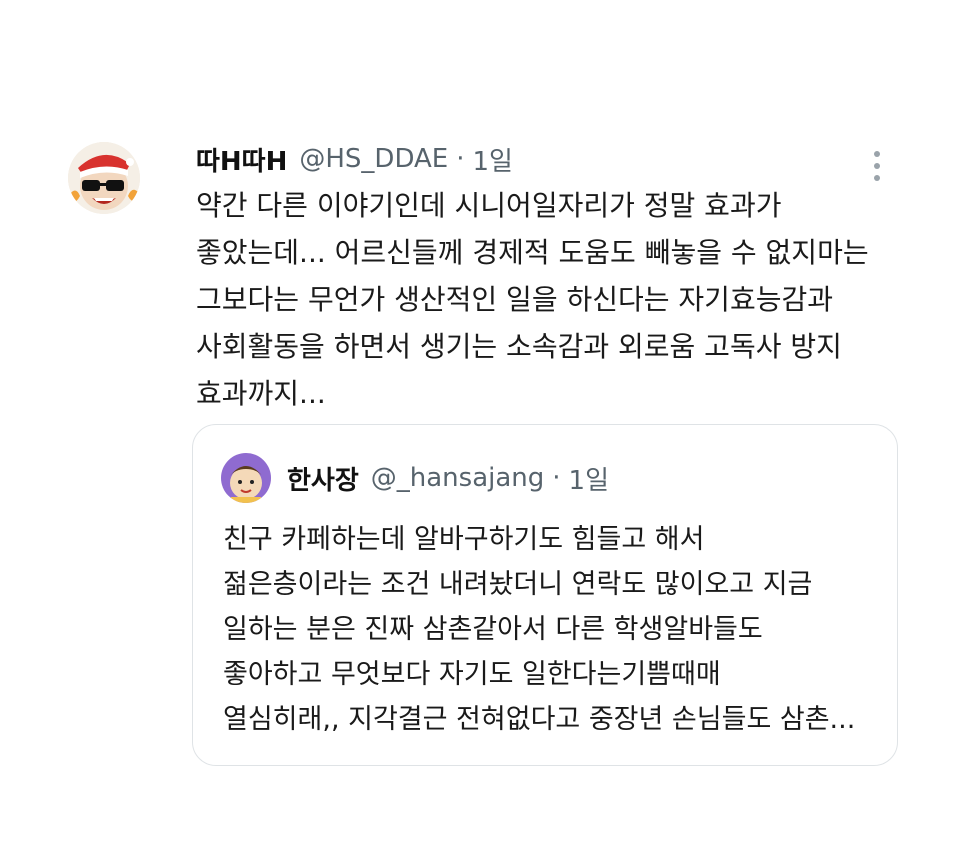 This screenshot has height=858, width=966. I want to click on tweet-text-line: 사회활동을 하면서 생기는 소속감과 외로움 고독사 방지, so click(519, 346).